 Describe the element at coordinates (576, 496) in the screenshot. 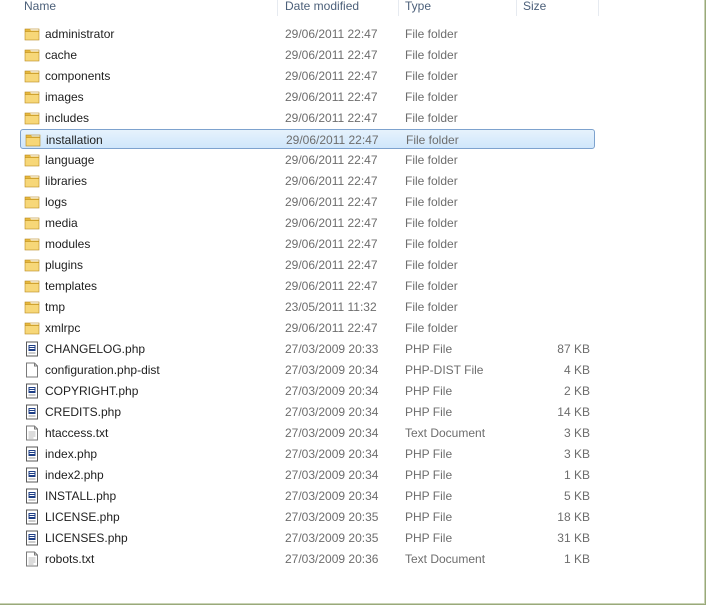

I see `file-size: 5 KB` at that location.